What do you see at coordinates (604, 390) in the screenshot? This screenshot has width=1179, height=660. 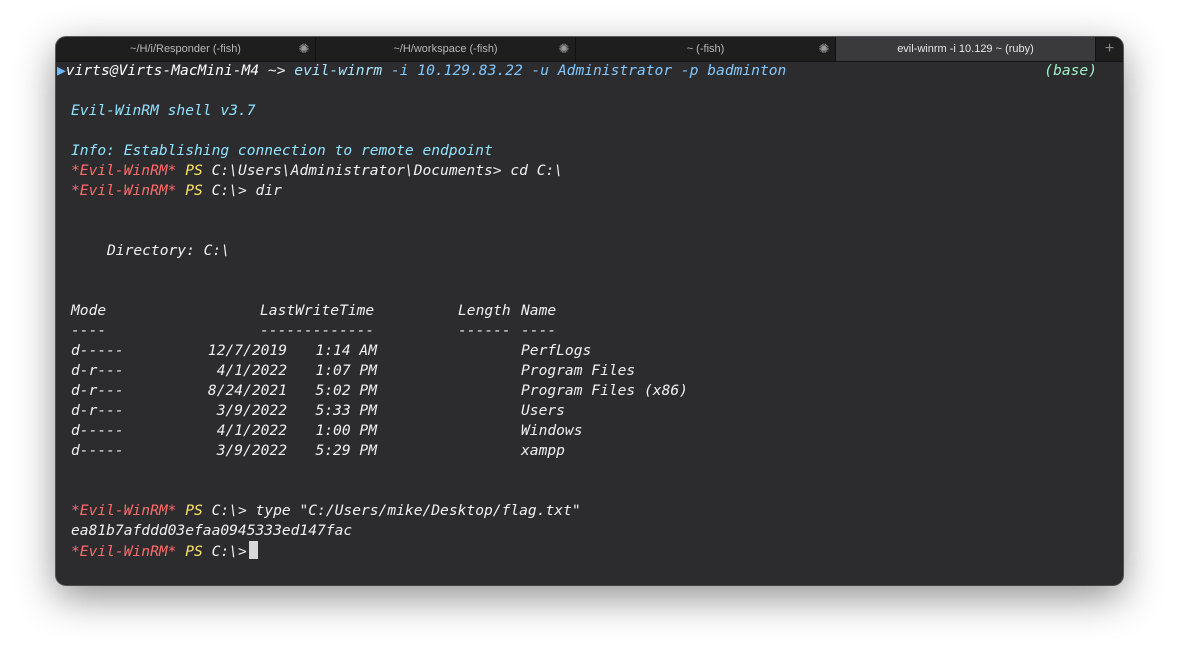 I see `row-name: Program Files (x86)` at bounding box center [604, 390].